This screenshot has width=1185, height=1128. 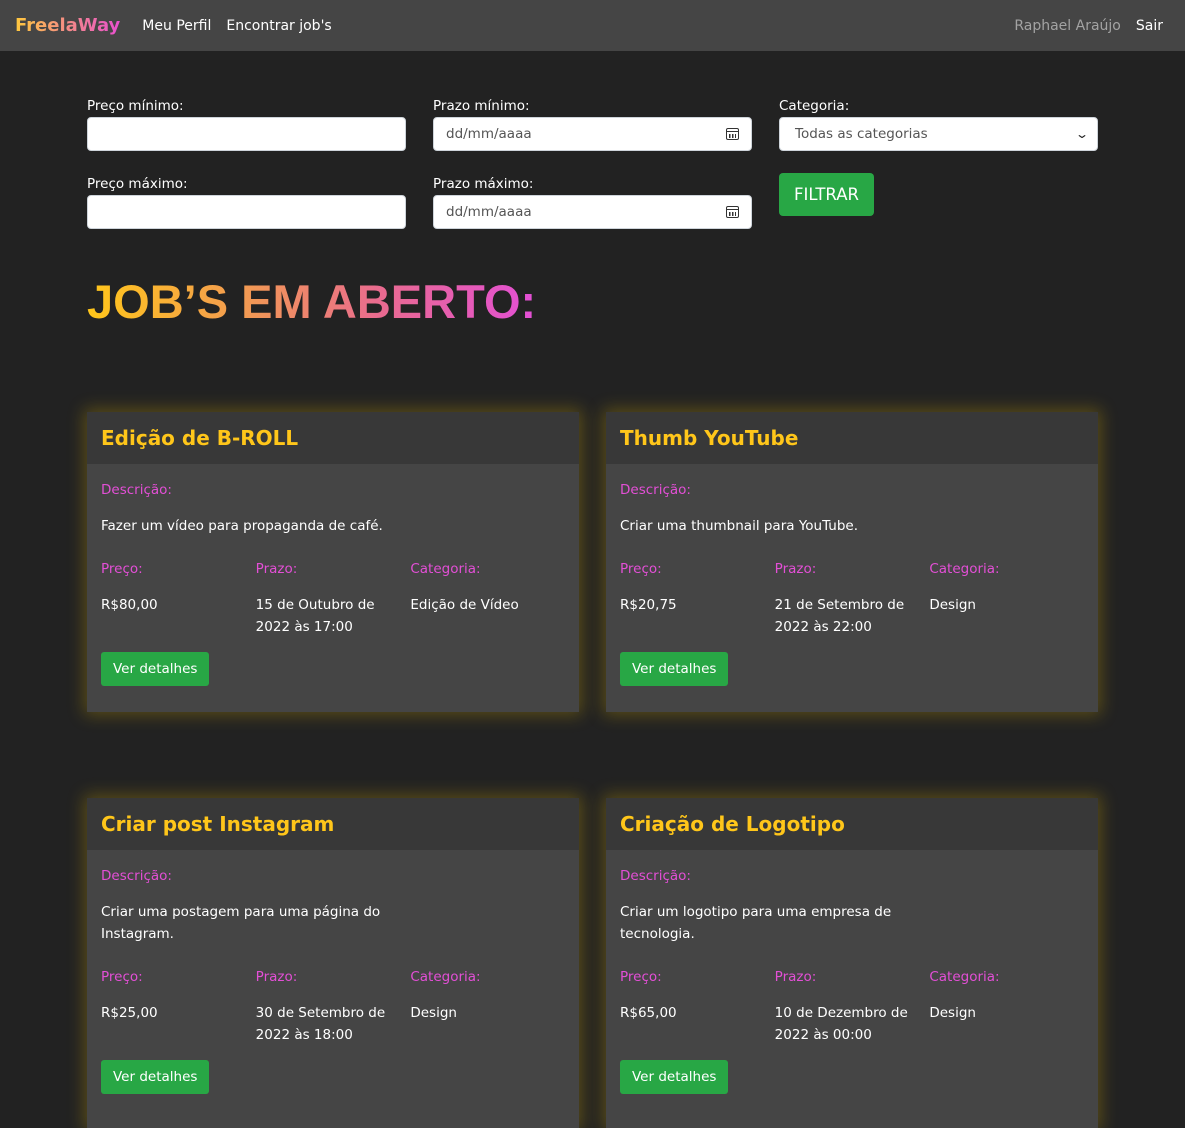 I want to click on logout-link: Sair, so click(x=1149, y=26).